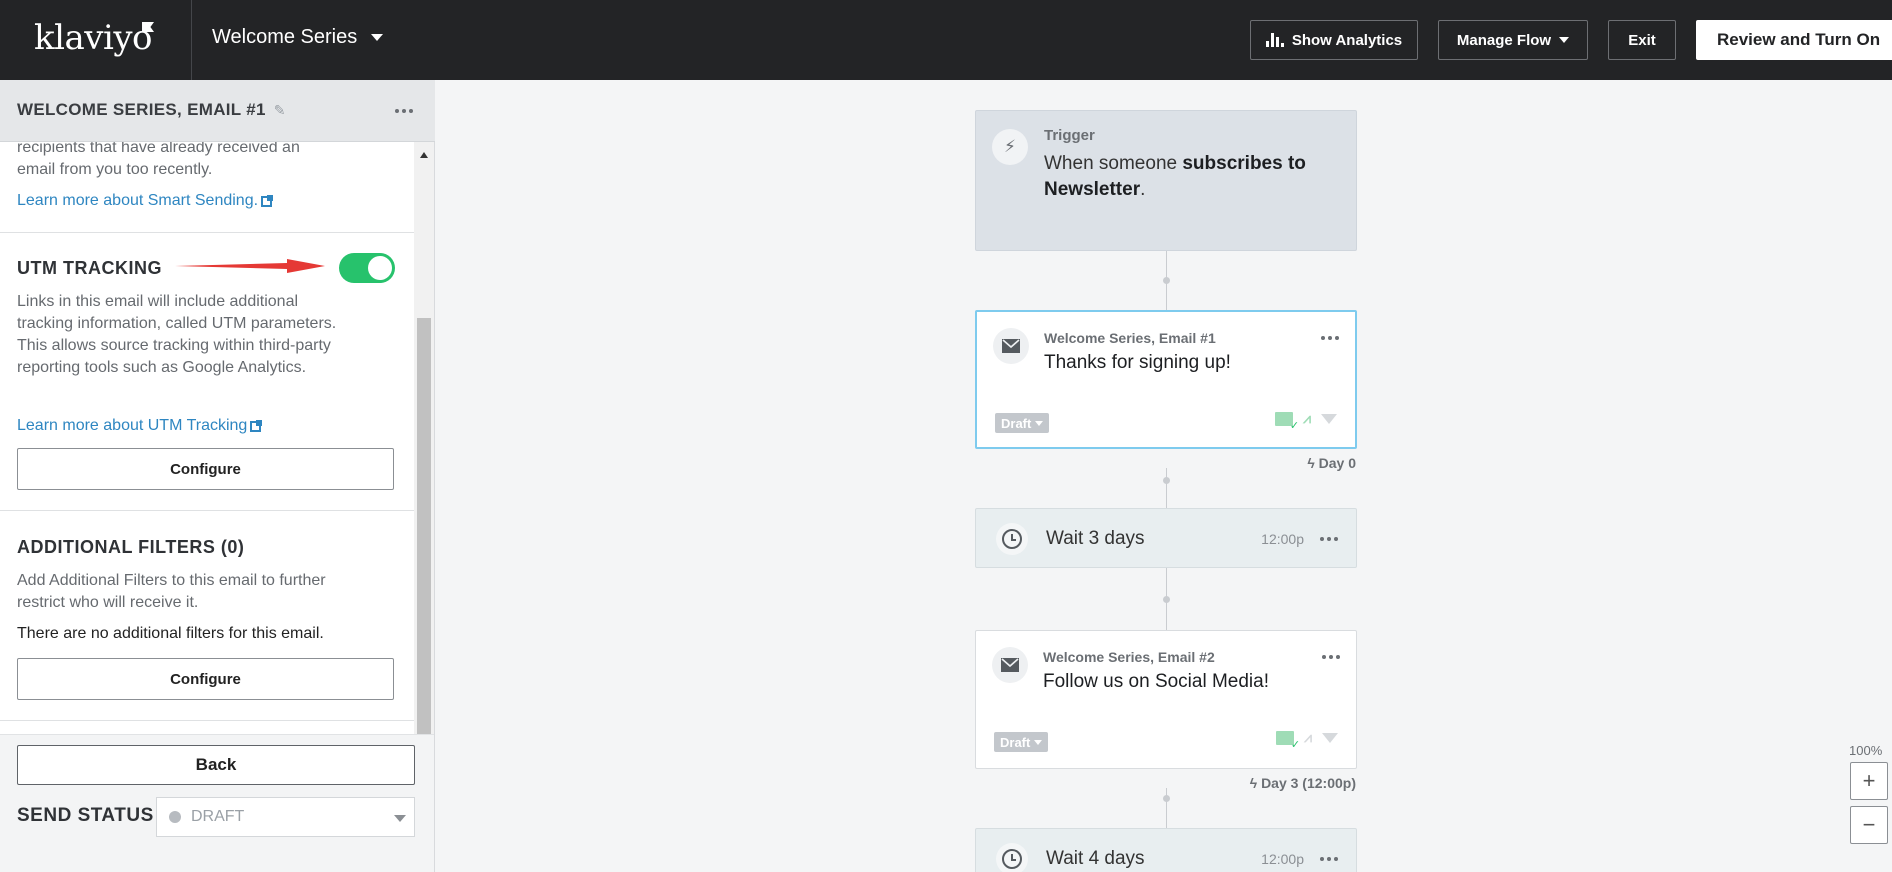 This screenshot has width=1892, height=872. Describe the element at coordinates (141, 109) in the screenshot. I see `panel-title-text: WELCOME SERIES, EMAIL #1` at that location.